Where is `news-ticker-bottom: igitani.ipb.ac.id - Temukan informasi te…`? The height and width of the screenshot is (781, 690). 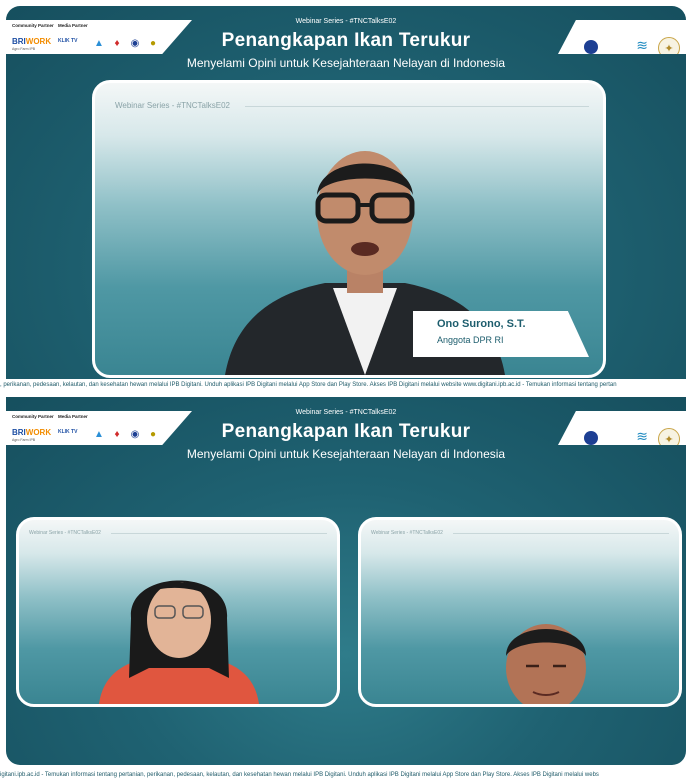 news-ticker-bottom: igitani.ipb.ac.id - Temukan informasi te… is located at coordinates (345, 775).